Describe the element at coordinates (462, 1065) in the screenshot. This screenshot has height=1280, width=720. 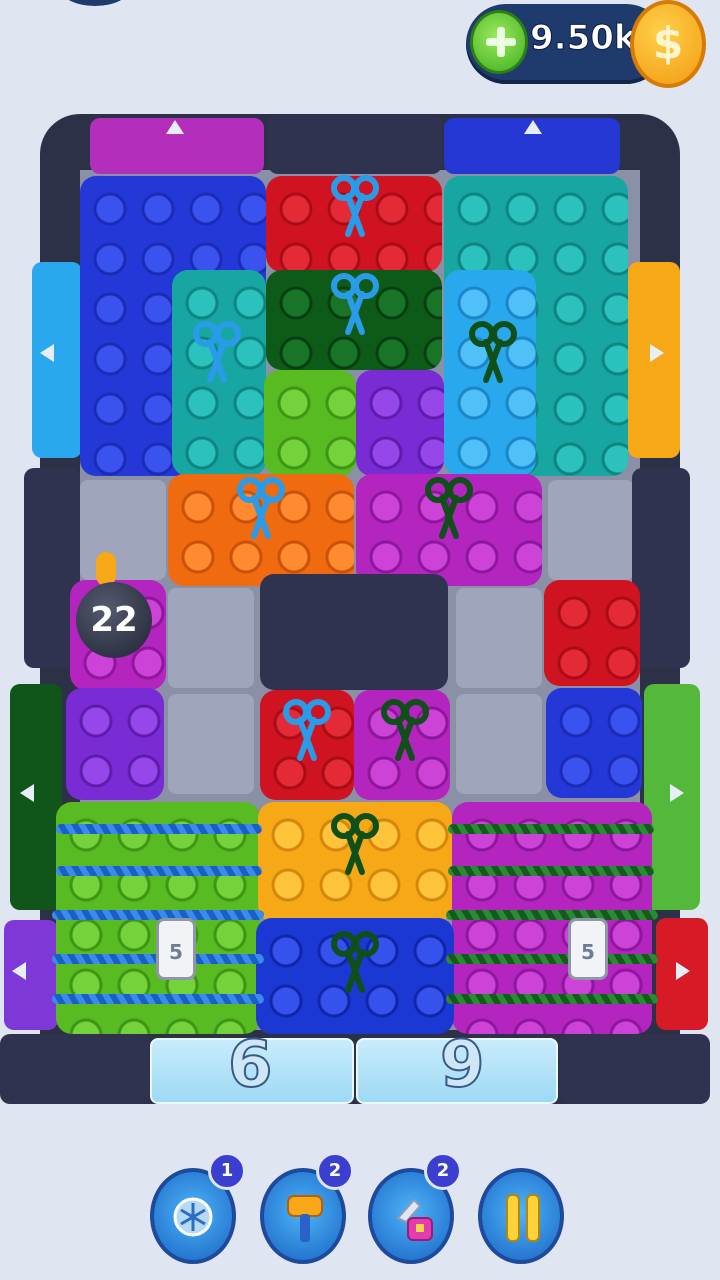
I see `ice-counter: 9` at that location.